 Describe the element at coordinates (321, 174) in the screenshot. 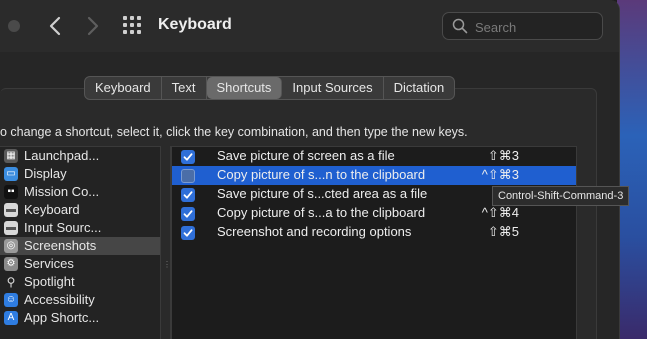

I see `shortcut-label: Copy picture of s...n to the clipboard` at that location.